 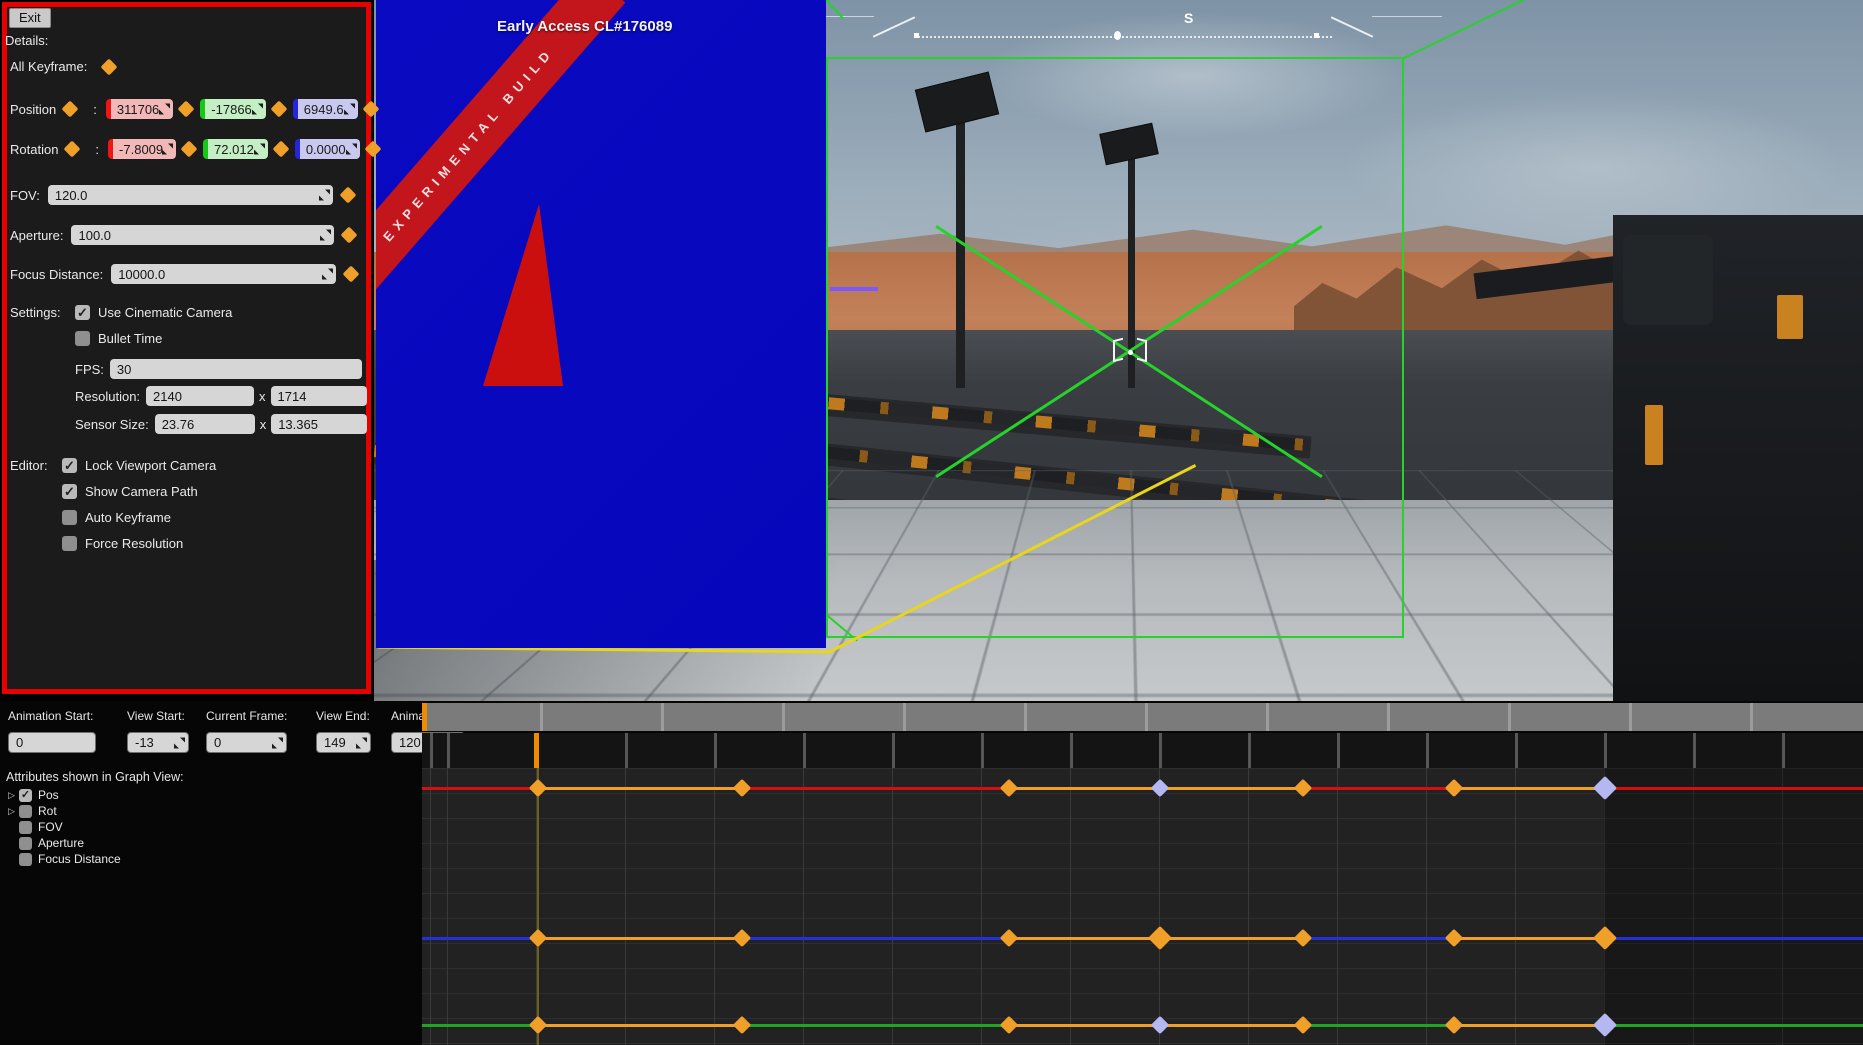 What do you see at coordinates (224, 274) in the screenshot?
I see `focus-distance-field: 10000.0` at bounding box center [224, 274].